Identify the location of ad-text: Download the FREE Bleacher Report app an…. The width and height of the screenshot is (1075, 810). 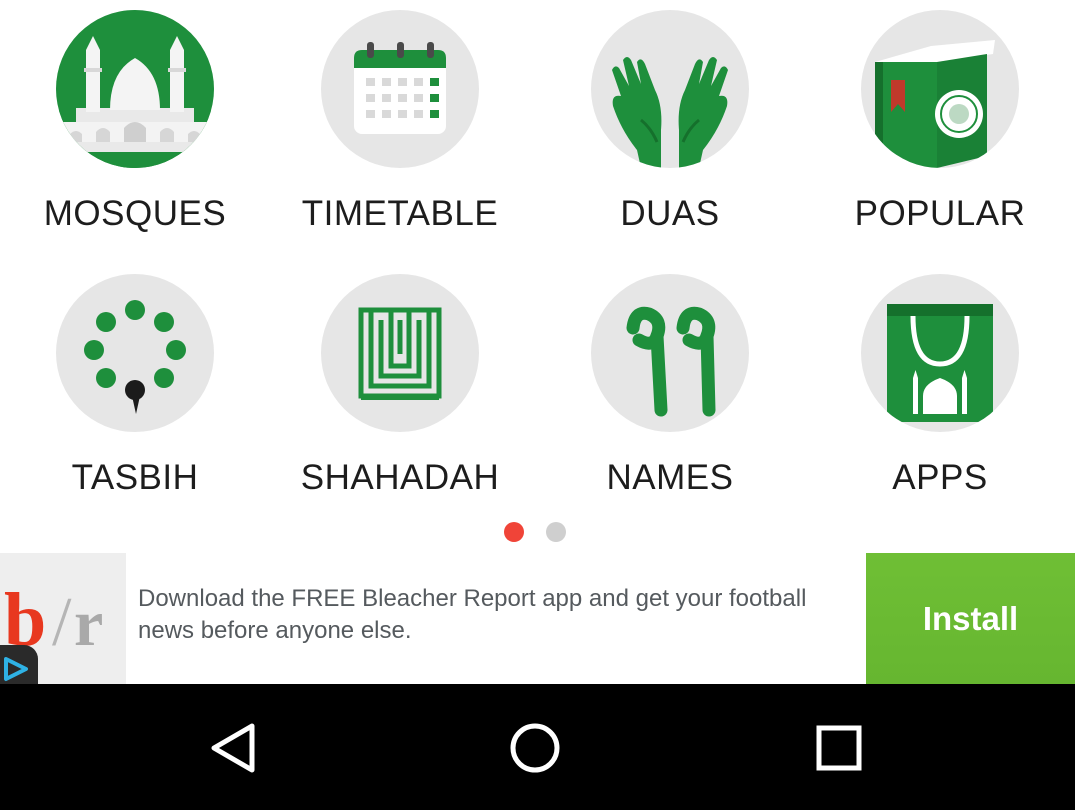
(472, 614).